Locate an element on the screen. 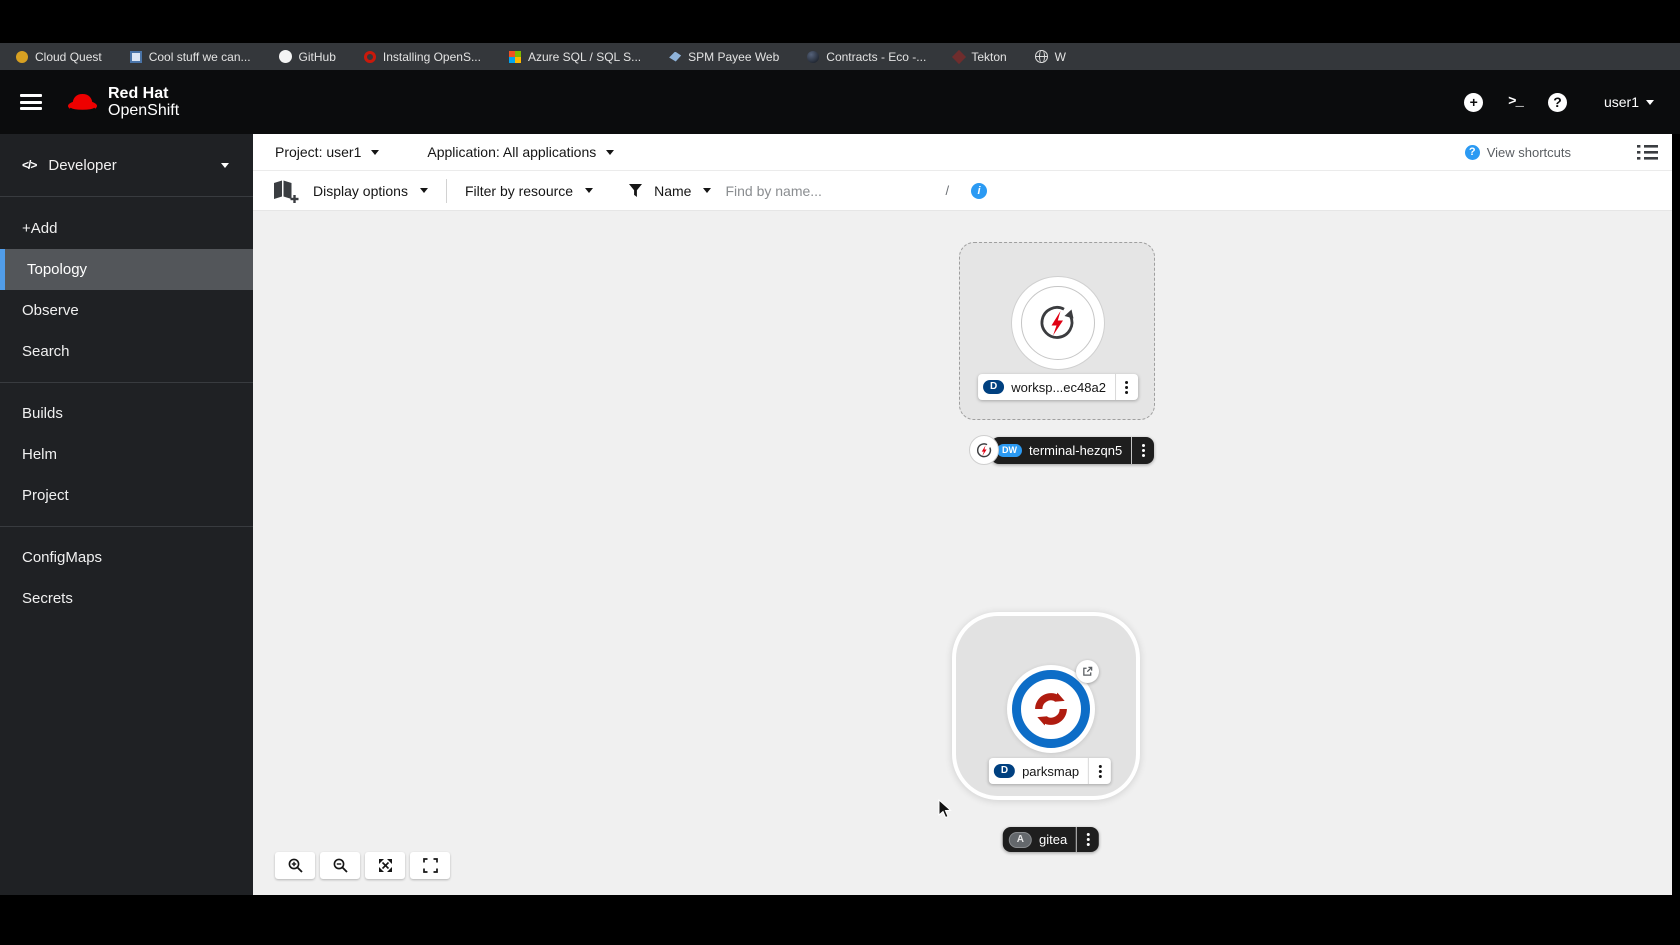  sidebar-item-observe: Observe is located at coordinates (126, 310).